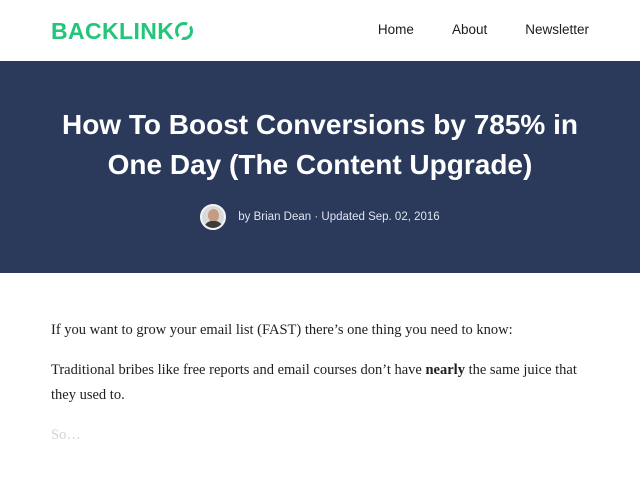  What do you see at coordinates (320, 30) in the screenshot?
I see `top-navigation: BACKLINK Home About Newsletter` at bounding box center [320, 30].